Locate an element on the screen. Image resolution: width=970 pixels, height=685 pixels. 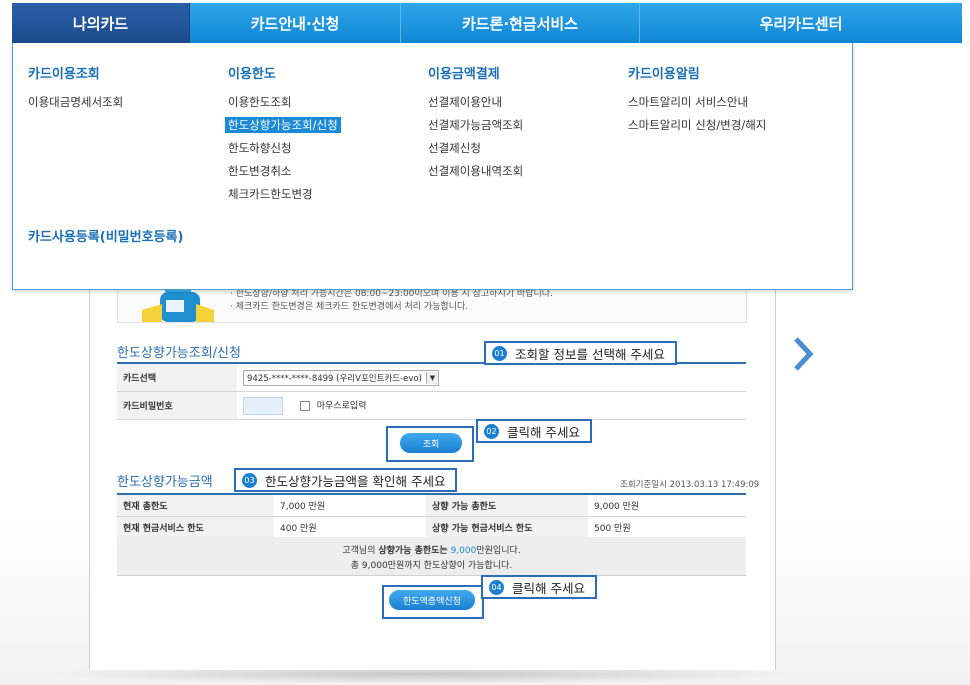
menu-item-limit-cancel: 한도변경취소 is located at coordinates (259, 171).